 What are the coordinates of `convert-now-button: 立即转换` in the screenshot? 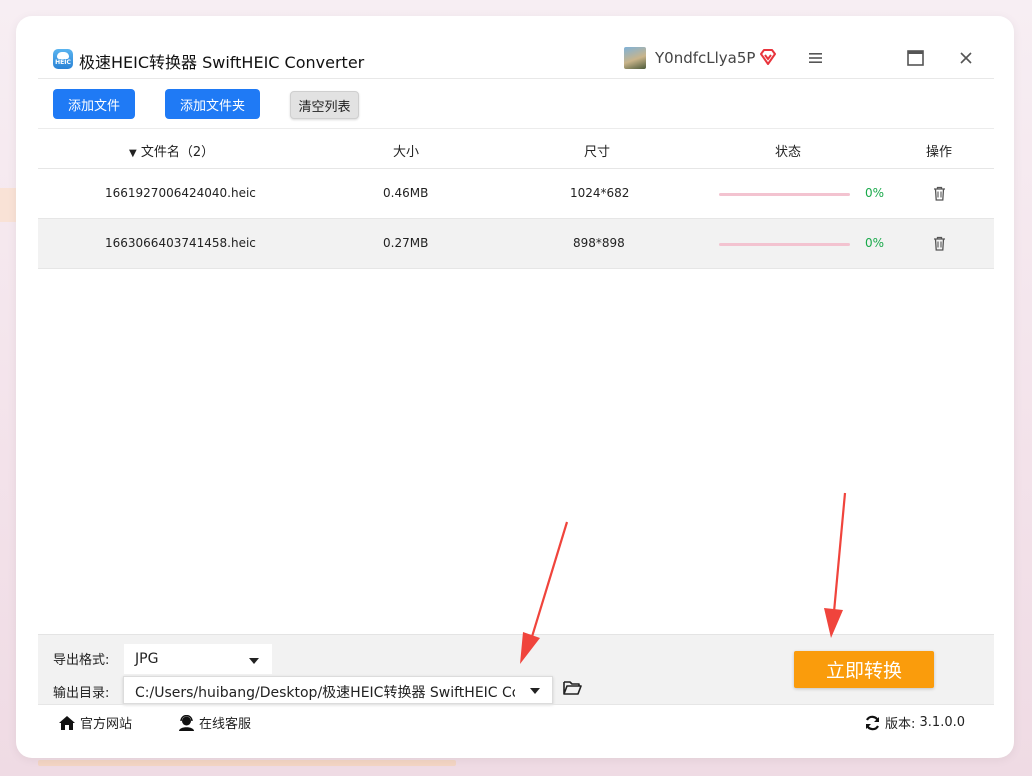 It's located at (864, 669).